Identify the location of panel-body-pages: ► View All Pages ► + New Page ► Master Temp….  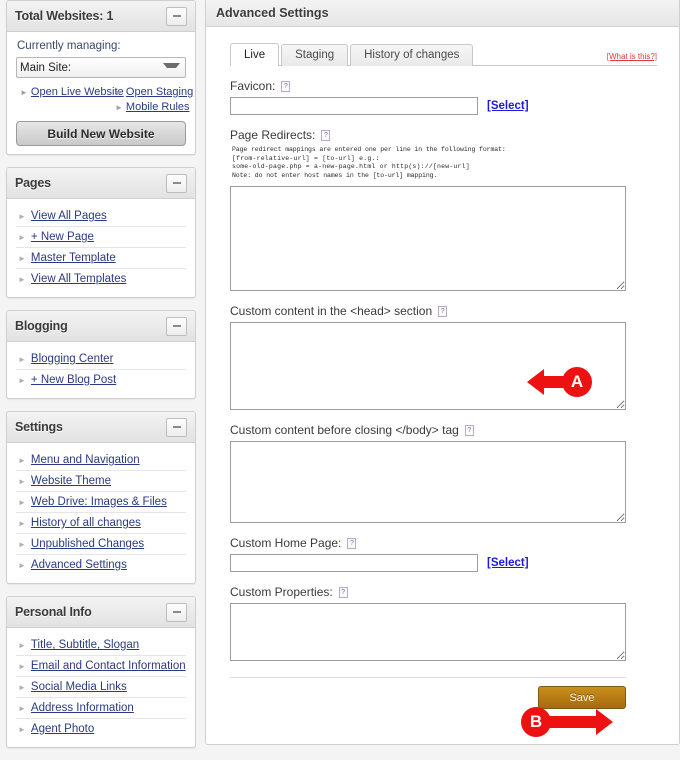
(101, 248).